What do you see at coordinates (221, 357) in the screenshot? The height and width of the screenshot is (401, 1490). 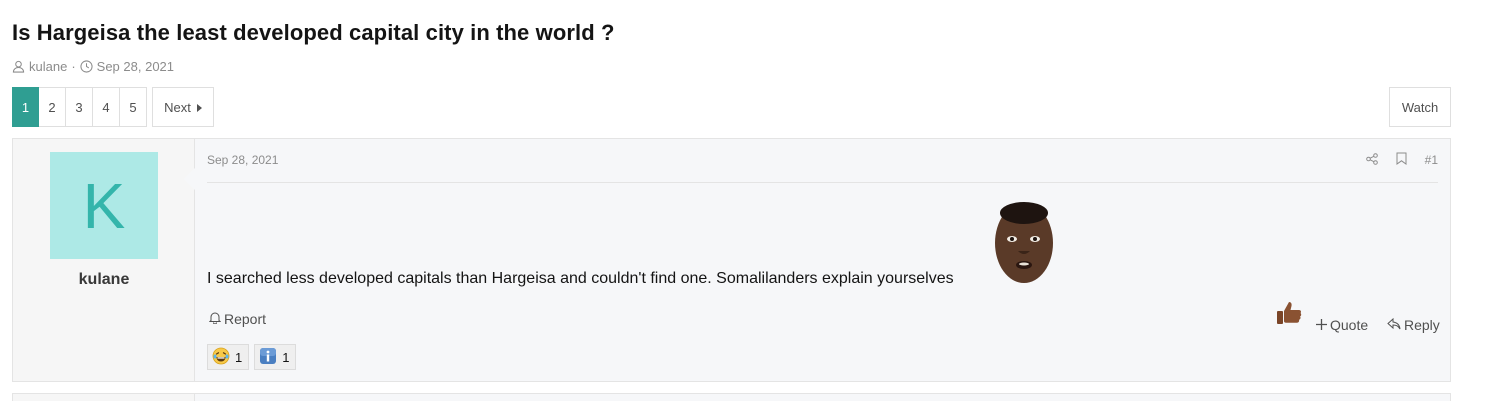 I see `laughing-emoji-icon` at bounding box center [221, 357].